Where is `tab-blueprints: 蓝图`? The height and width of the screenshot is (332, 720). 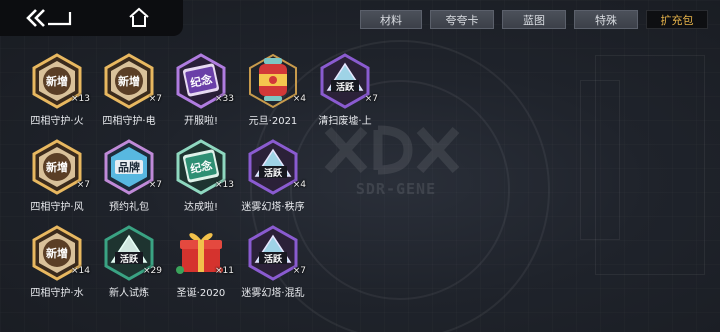
tab-blueprints: 蓝图 is located at coordinates (534, 19).